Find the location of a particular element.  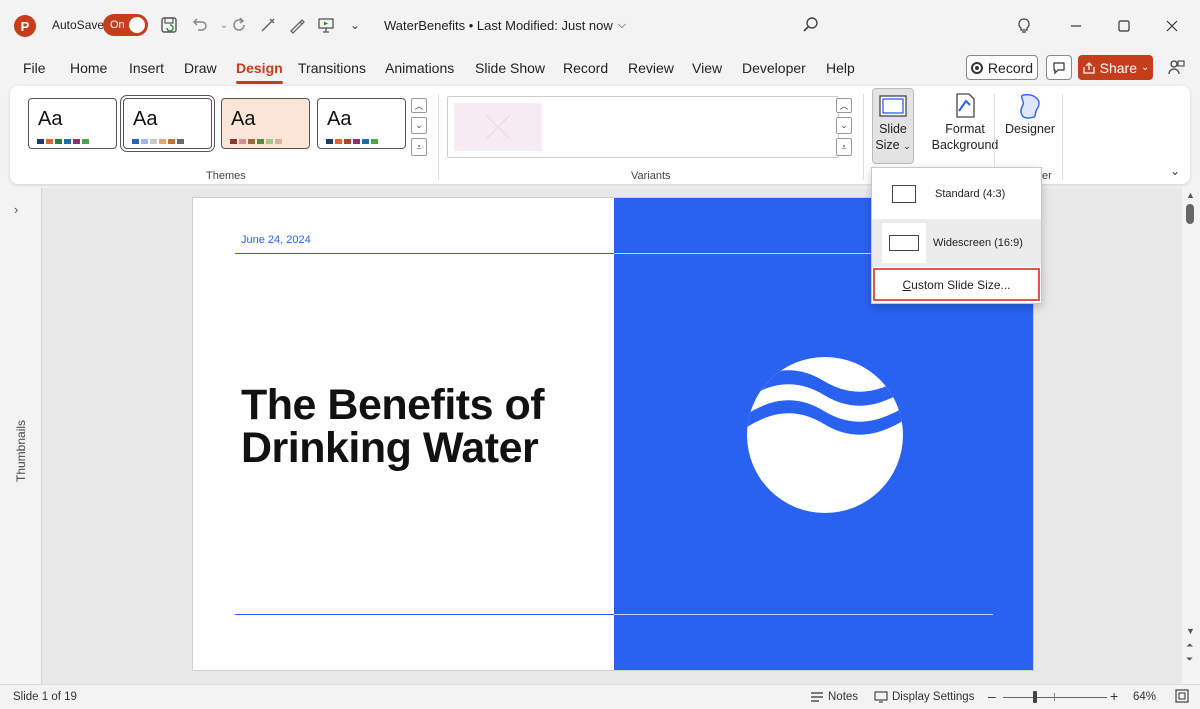

zoom-slider-thumb is located at coordinates (1035, 697).